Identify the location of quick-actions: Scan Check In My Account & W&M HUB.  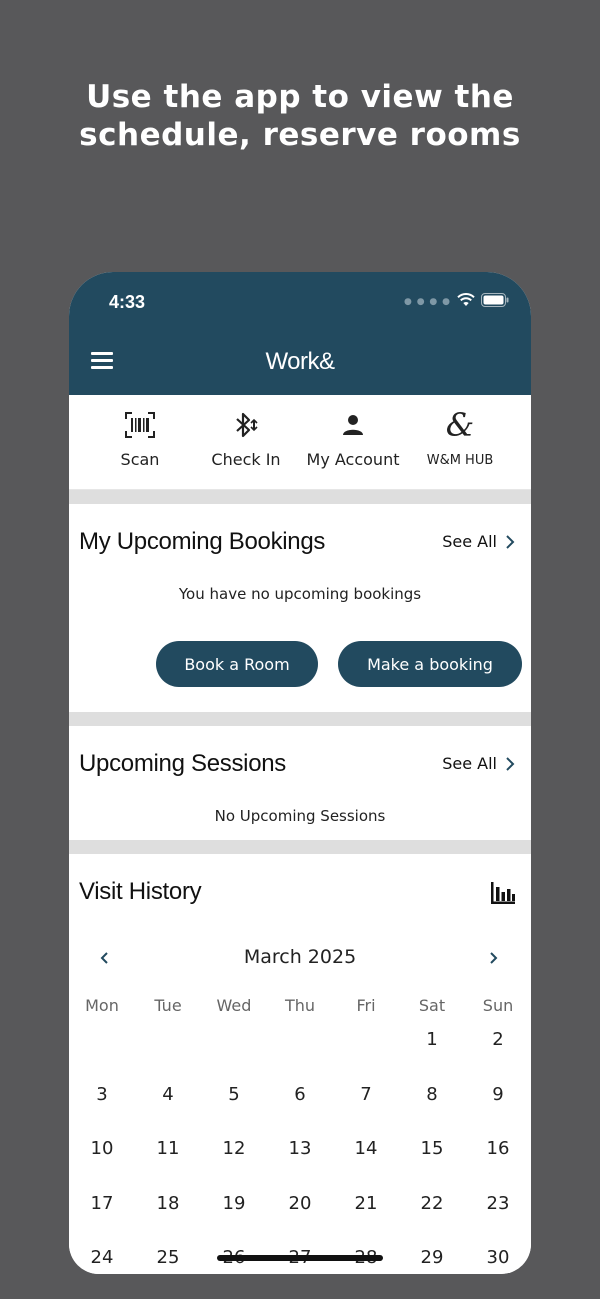
(300, 442).